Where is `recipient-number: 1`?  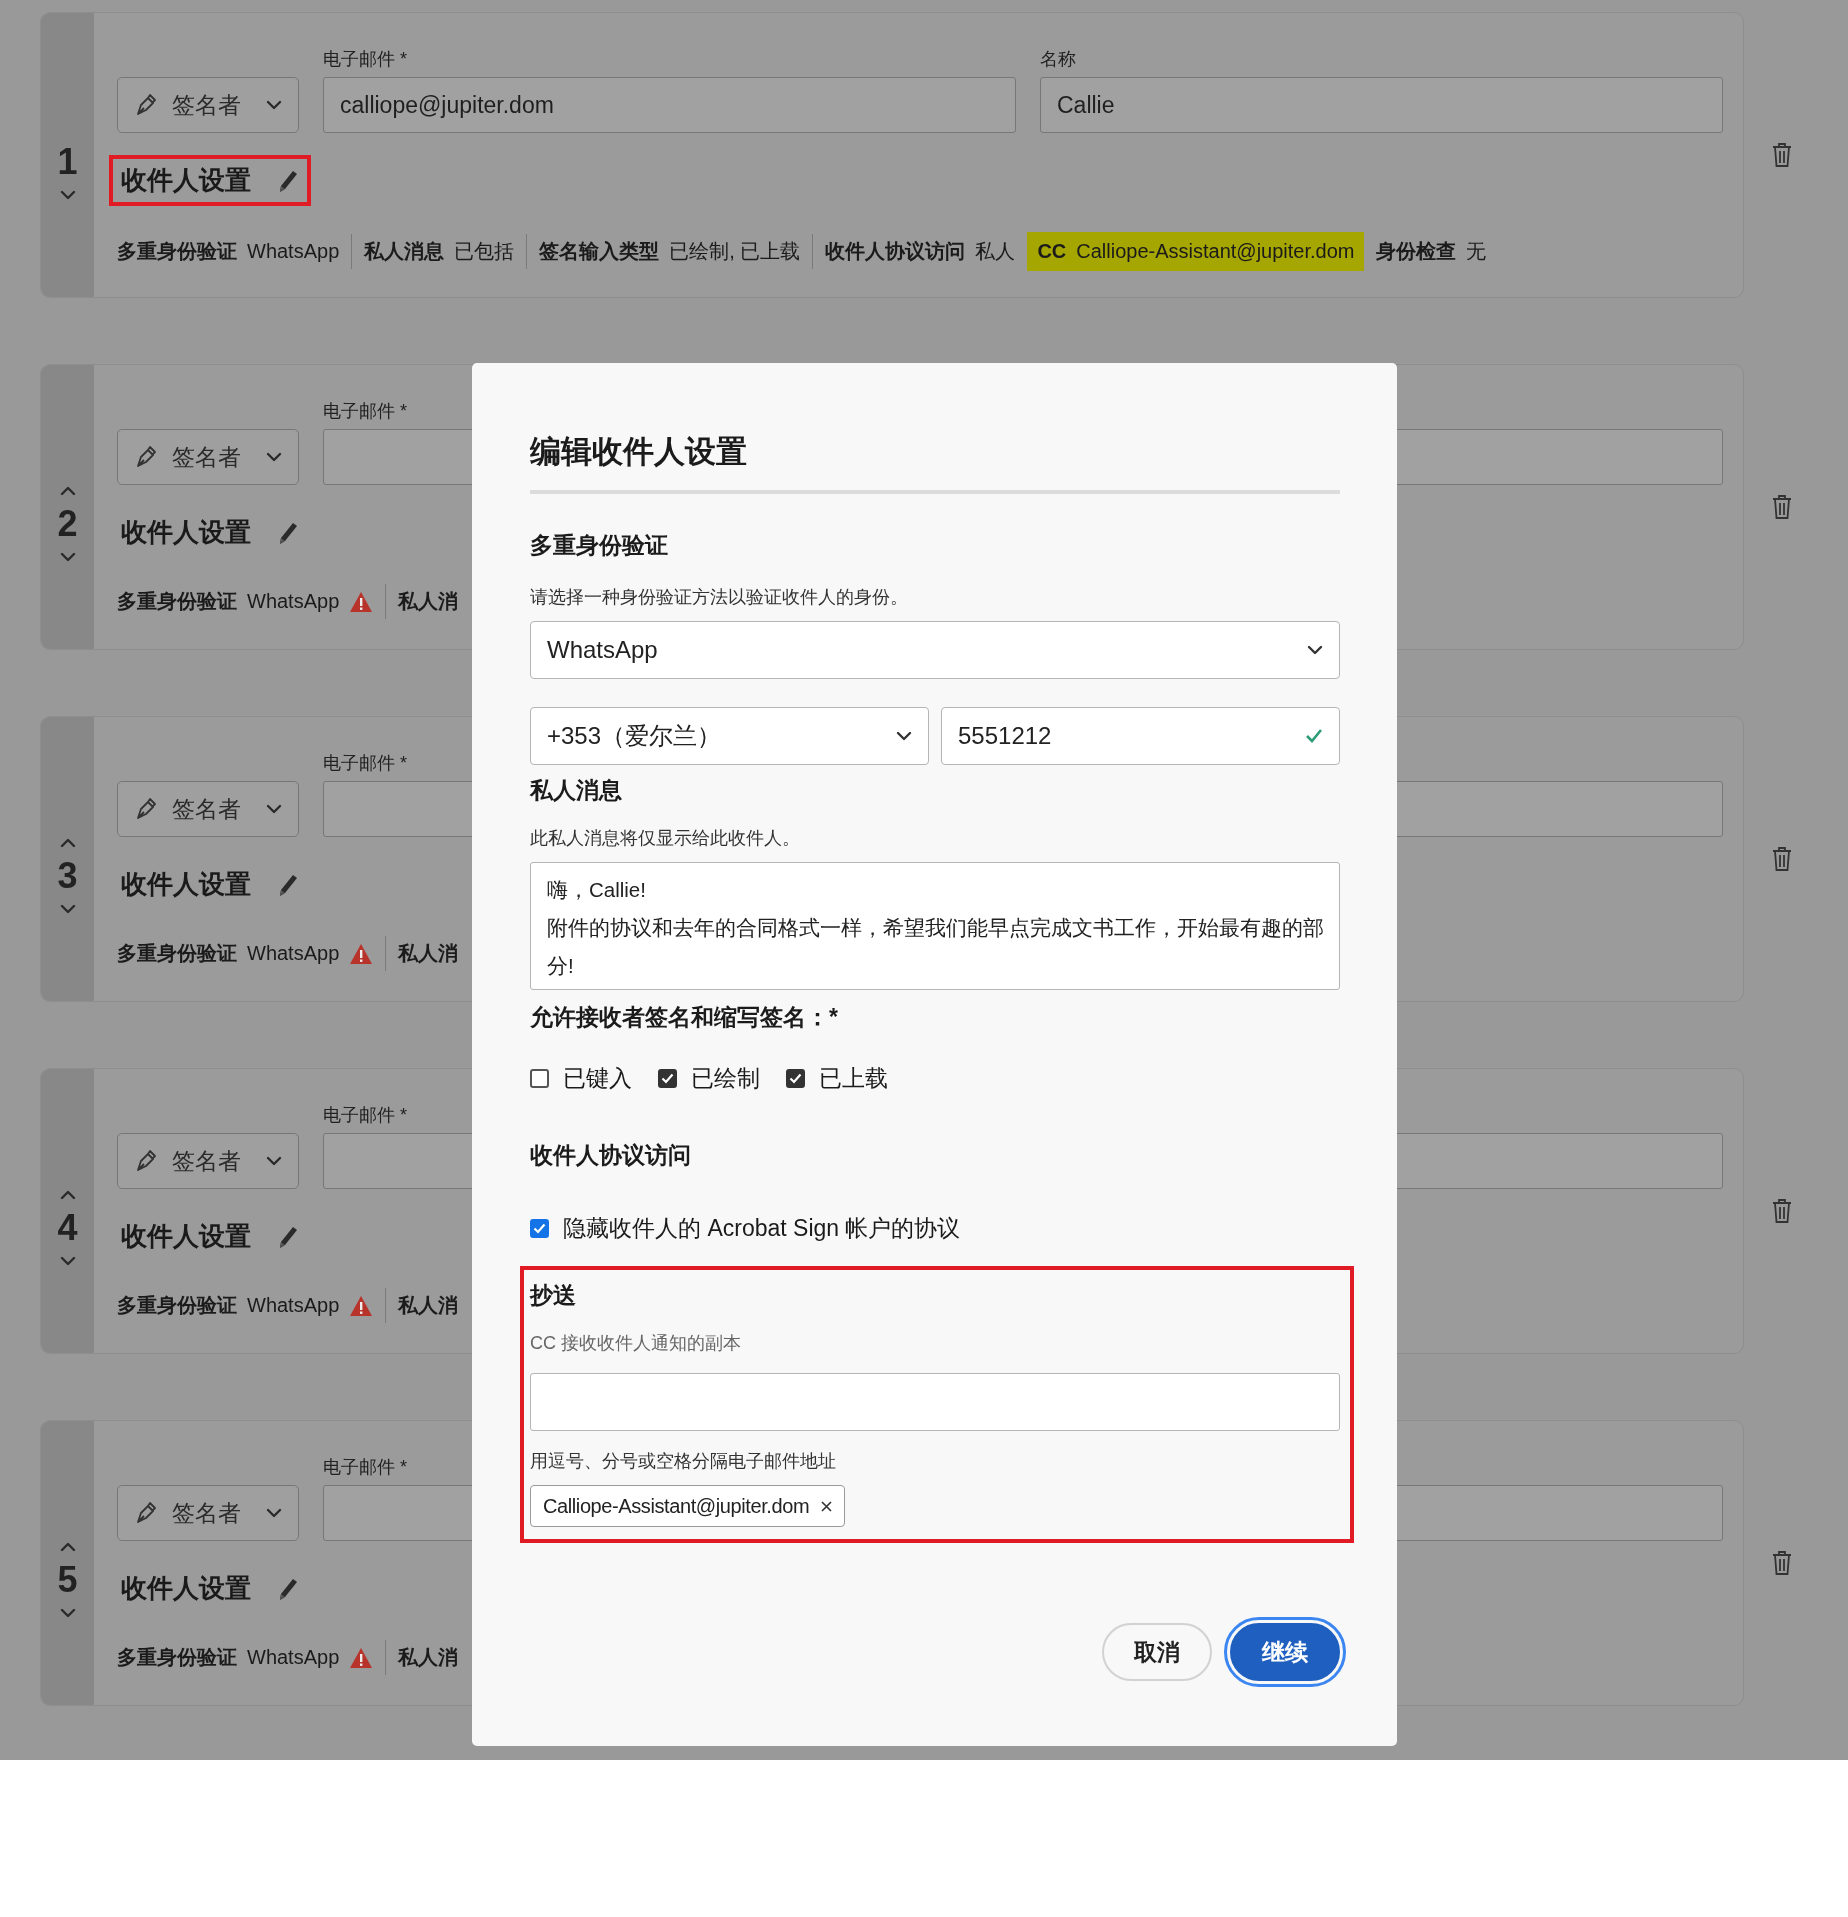
recipient-number: 1 is located at coordinates (67, 162).